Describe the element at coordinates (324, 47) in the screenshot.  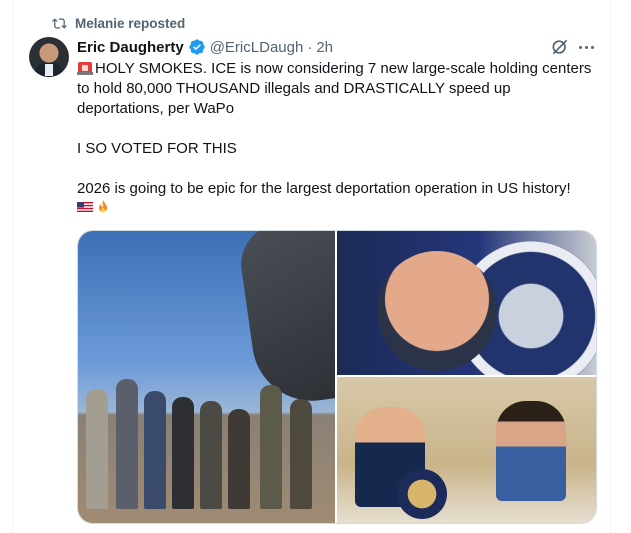
I see `post-time: 2h` at that location.